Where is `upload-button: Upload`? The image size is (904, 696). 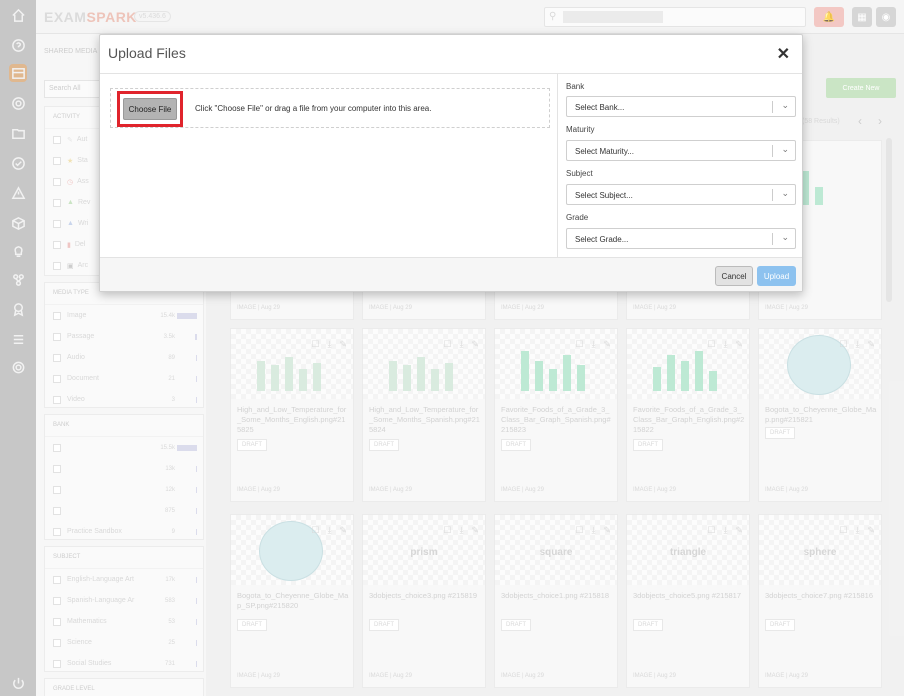 upload-button: Upload is located at coordinates (776, 276).